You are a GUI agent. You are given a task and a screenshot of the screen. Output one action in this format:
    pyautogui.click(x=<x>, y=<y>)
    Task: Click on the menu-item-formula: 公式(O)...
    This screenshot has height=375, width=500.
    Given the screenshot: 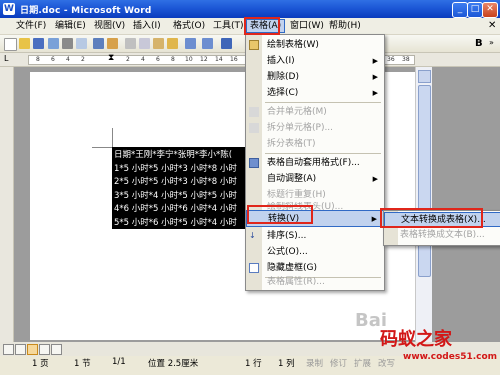 What is the action you would take?
    pyautogui.click(x=315, y=252)
    